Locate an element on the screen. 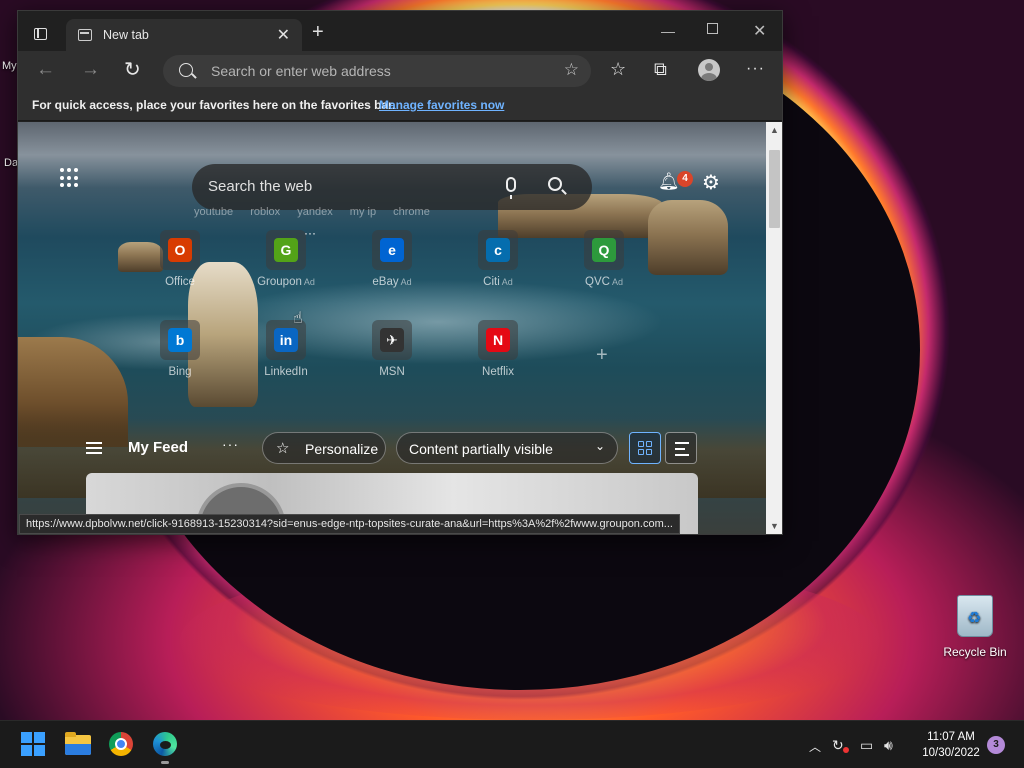 Image resolution: width=1024 pixels, height=768 pixels. manage-favorites-link: Manage favorites now is located at coordinates (441, 105).